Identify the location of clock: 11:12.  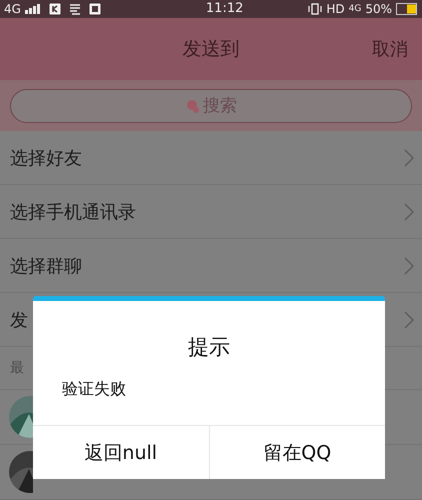
(224, 9).